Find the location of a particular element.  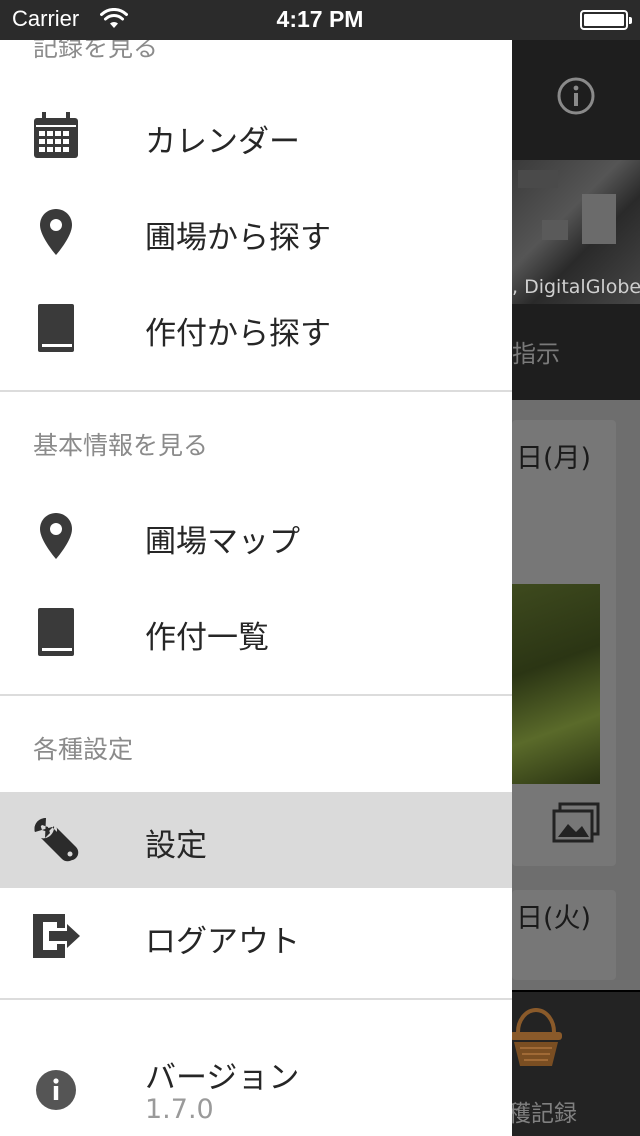

menu-label: 作付一覧 is located at coordinates (207, 638).